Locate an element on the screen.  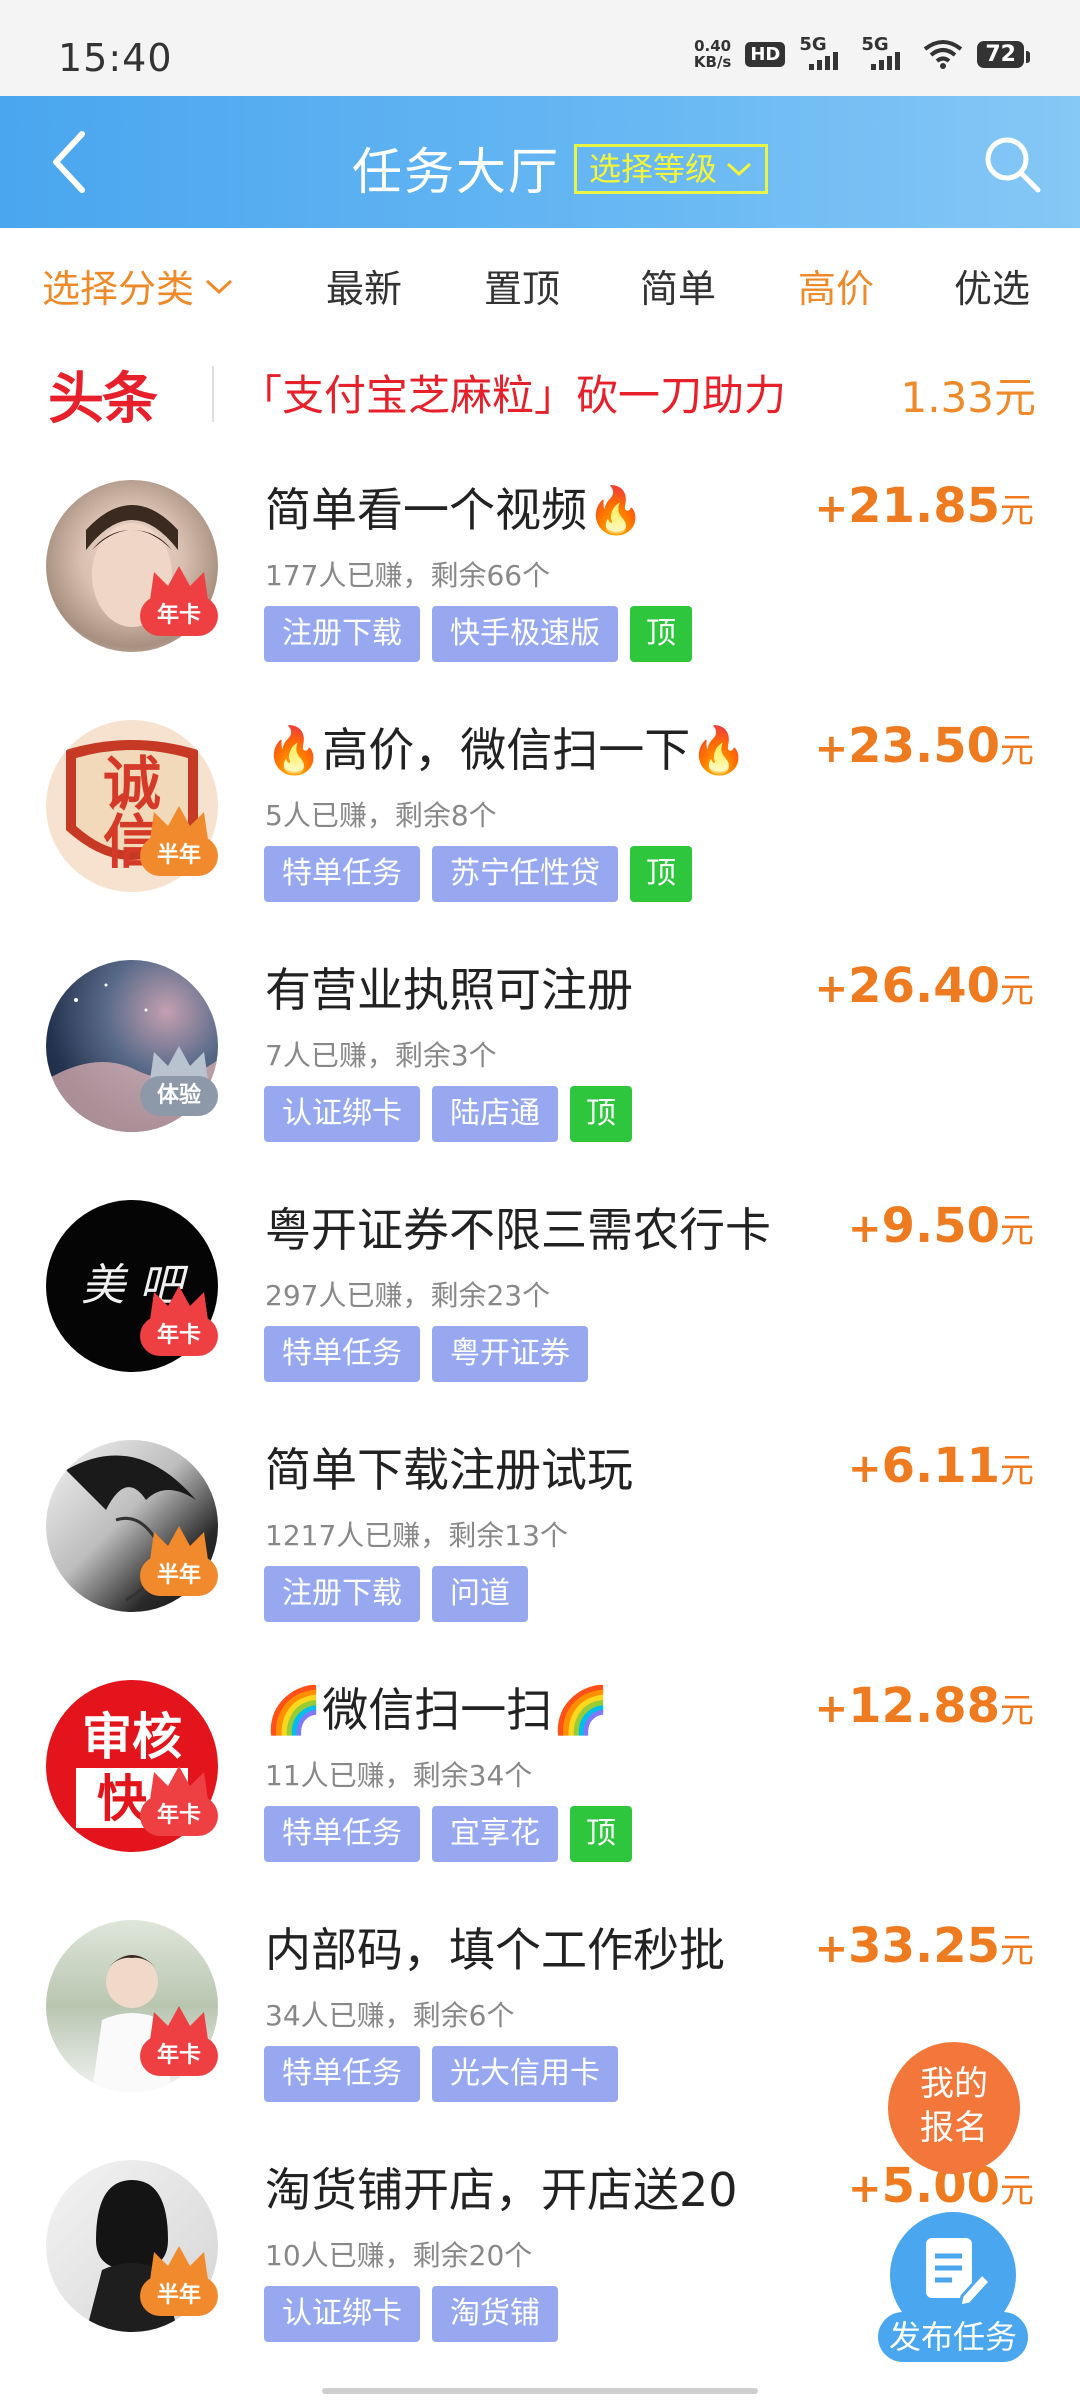
my-signups-label-1: 我的 is located at coordinates (954, 2084).